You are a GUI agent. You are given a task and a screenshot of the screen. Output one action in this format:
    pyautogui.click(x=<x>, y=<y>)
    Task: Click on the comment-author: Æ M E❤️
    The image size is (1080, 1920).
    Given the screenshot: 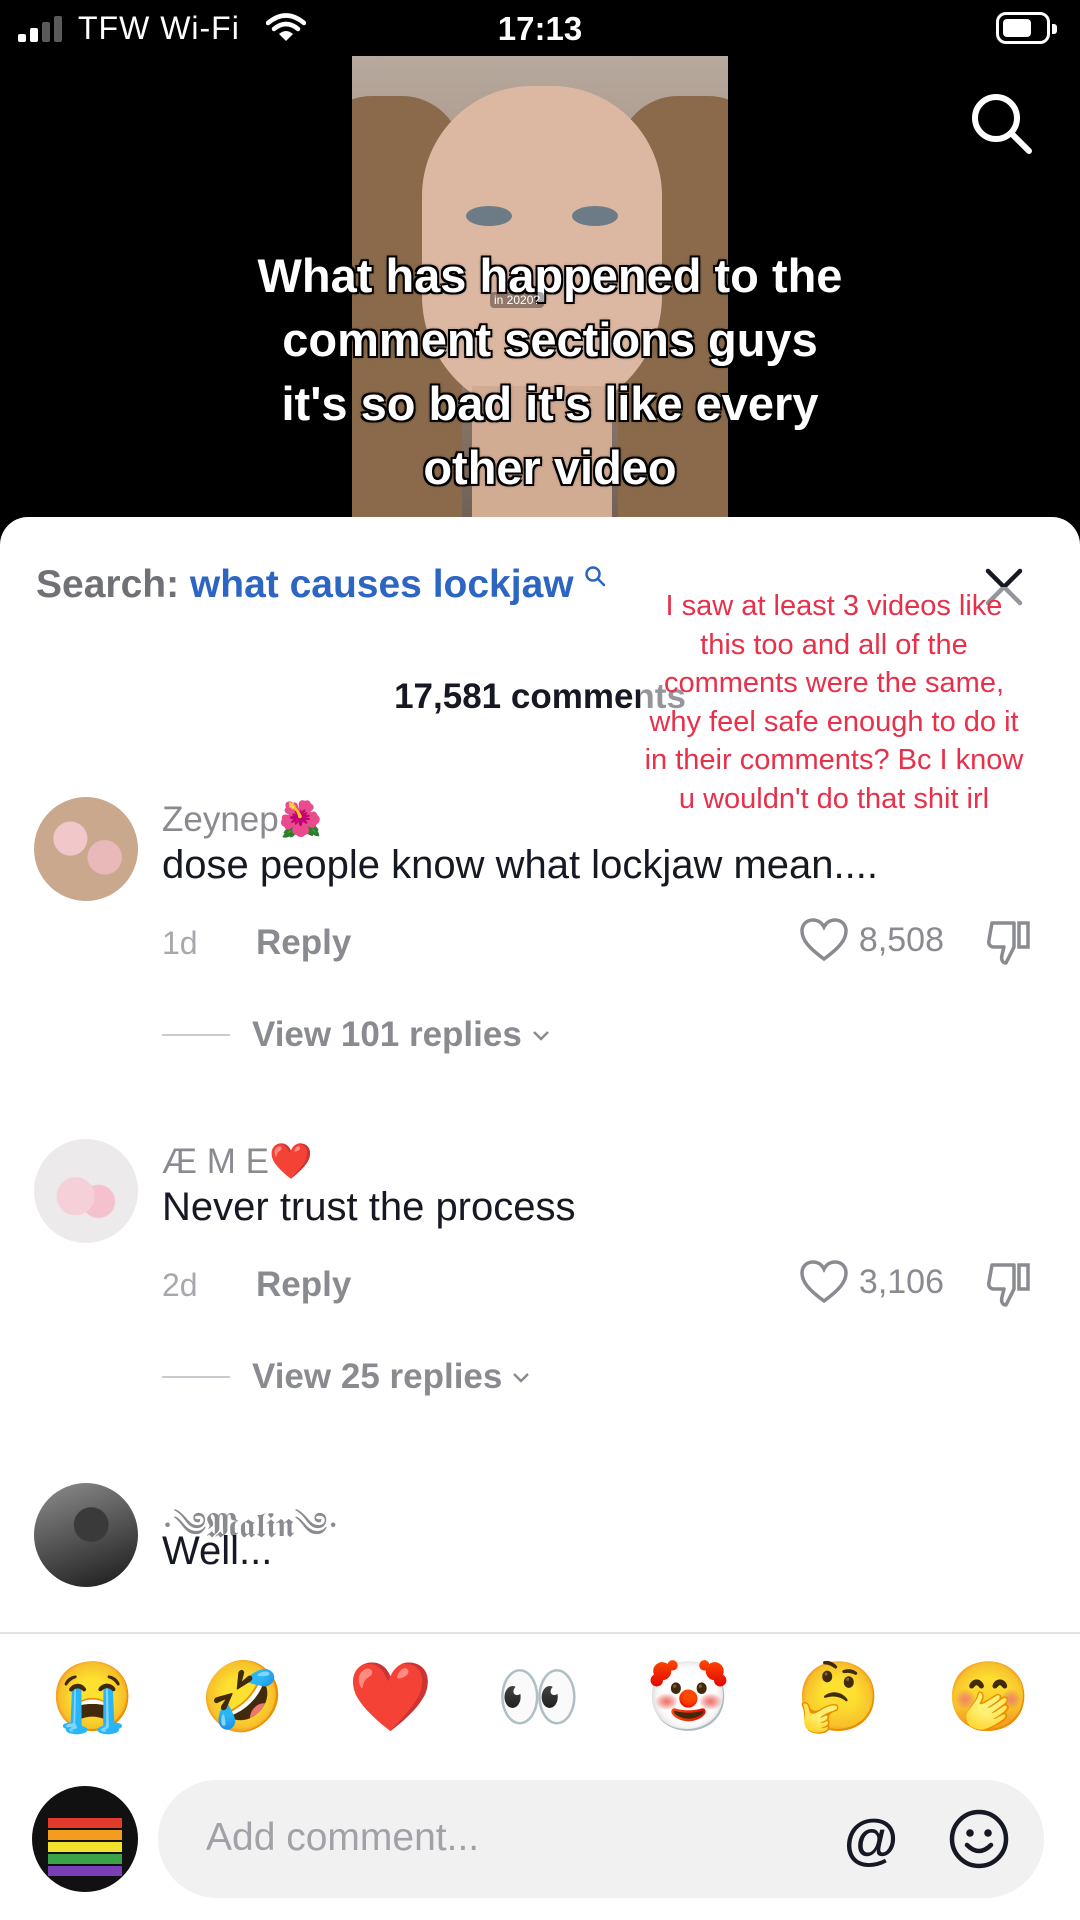 What is the action you would take?
    pyautogui.click(x=237, y=1161)
    